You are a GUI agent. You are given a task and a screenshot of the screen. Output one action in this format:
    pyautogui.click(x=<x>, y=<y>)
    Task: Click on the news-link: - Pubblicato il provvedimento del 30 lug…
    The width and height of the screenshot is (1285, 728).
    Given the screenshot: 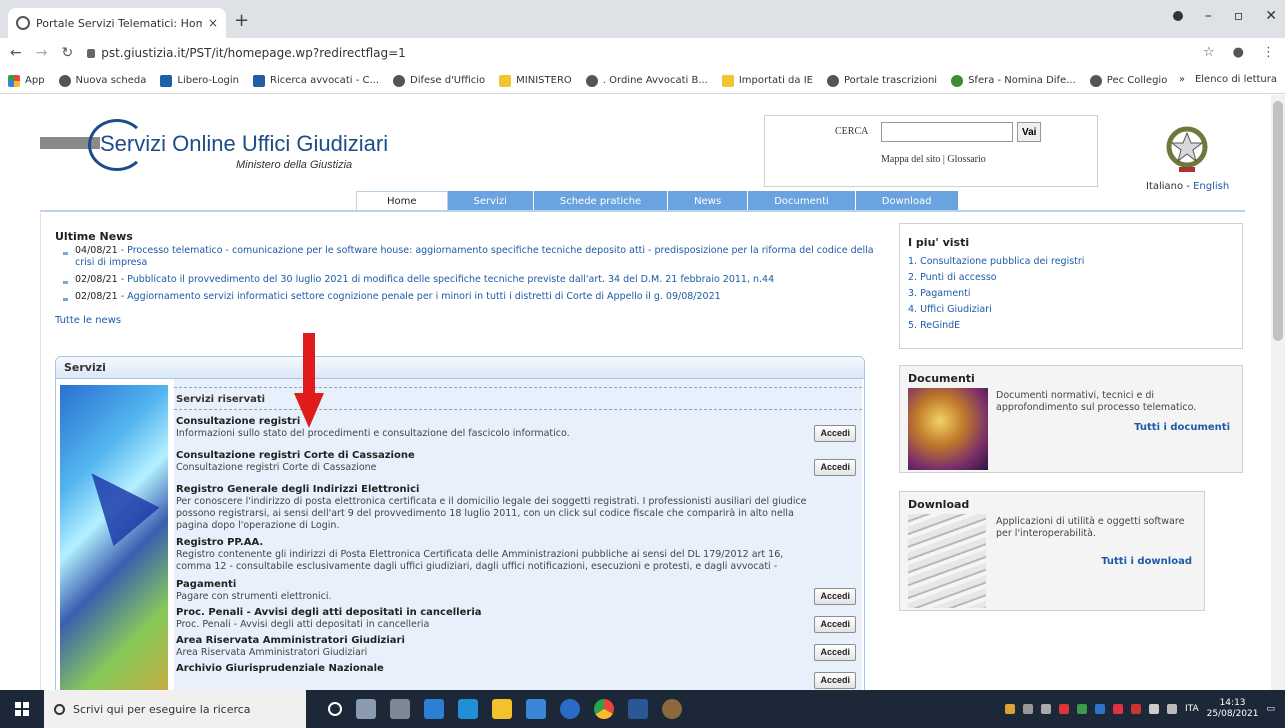 What is the action you would take?
    pyautogui.click(x=446, y=279)
    